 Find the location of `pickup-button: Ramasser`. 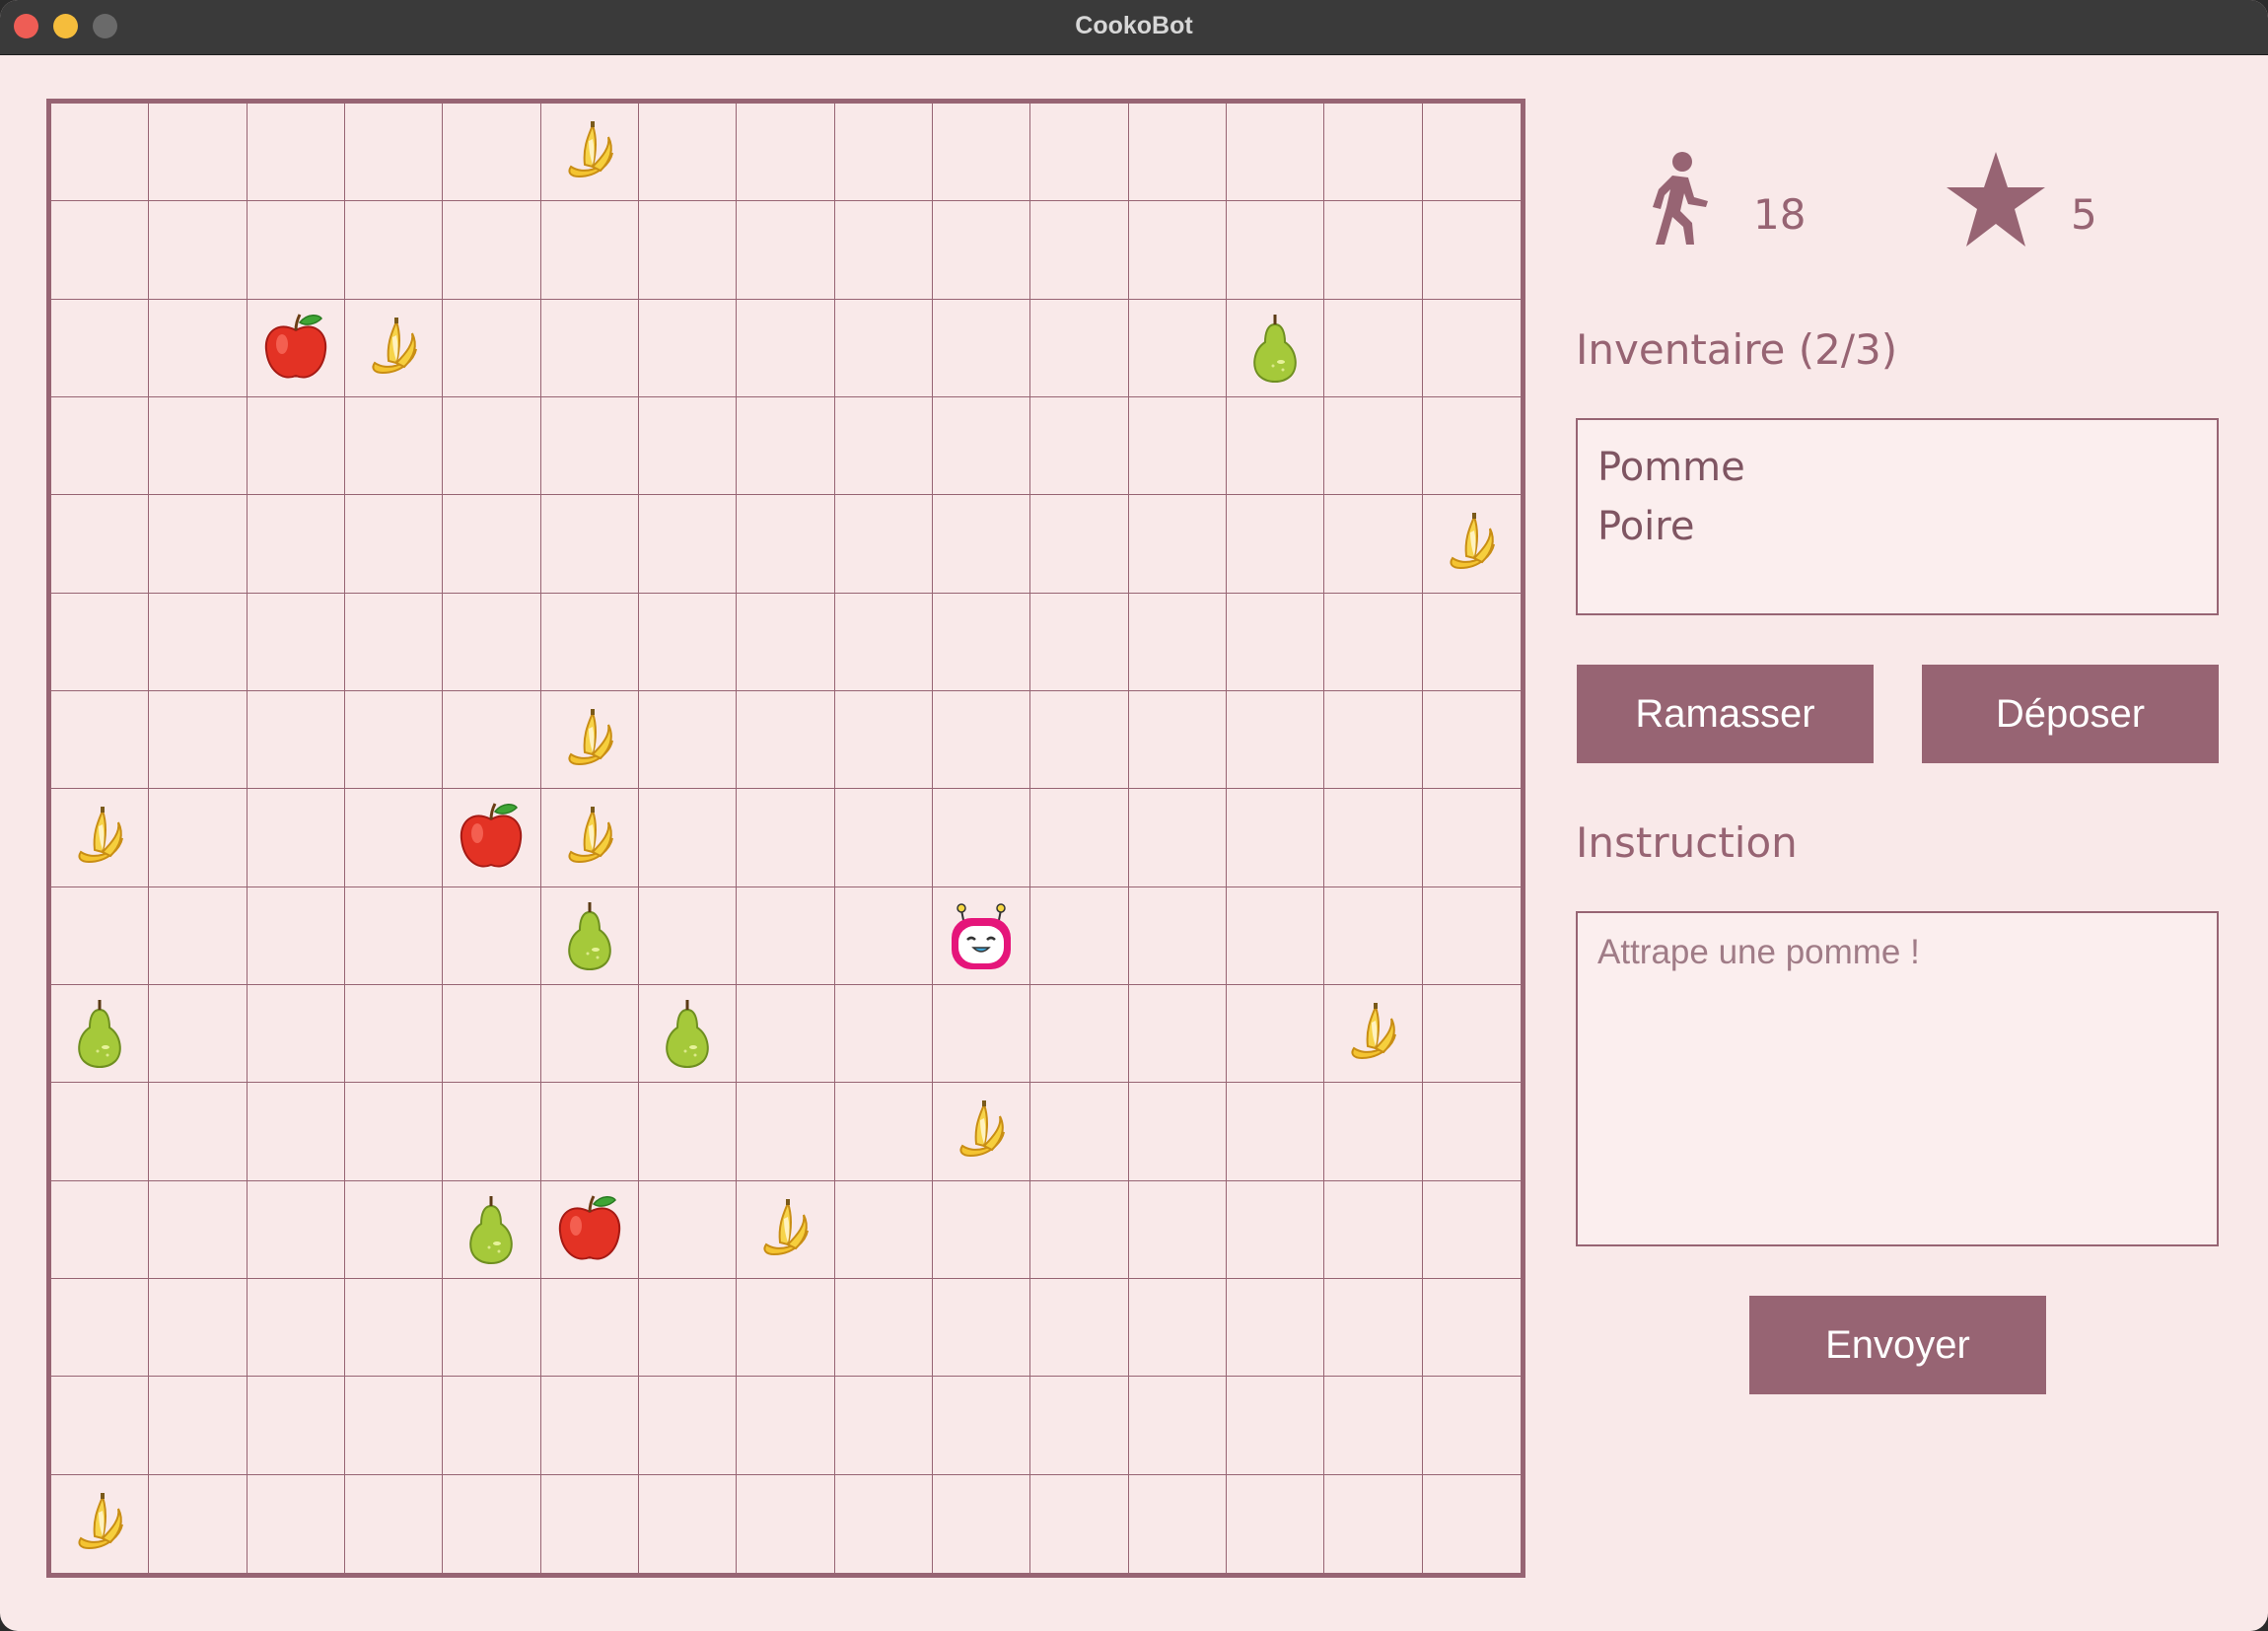

pickup-button: Ramasser is located at coordinates (1725, 714).